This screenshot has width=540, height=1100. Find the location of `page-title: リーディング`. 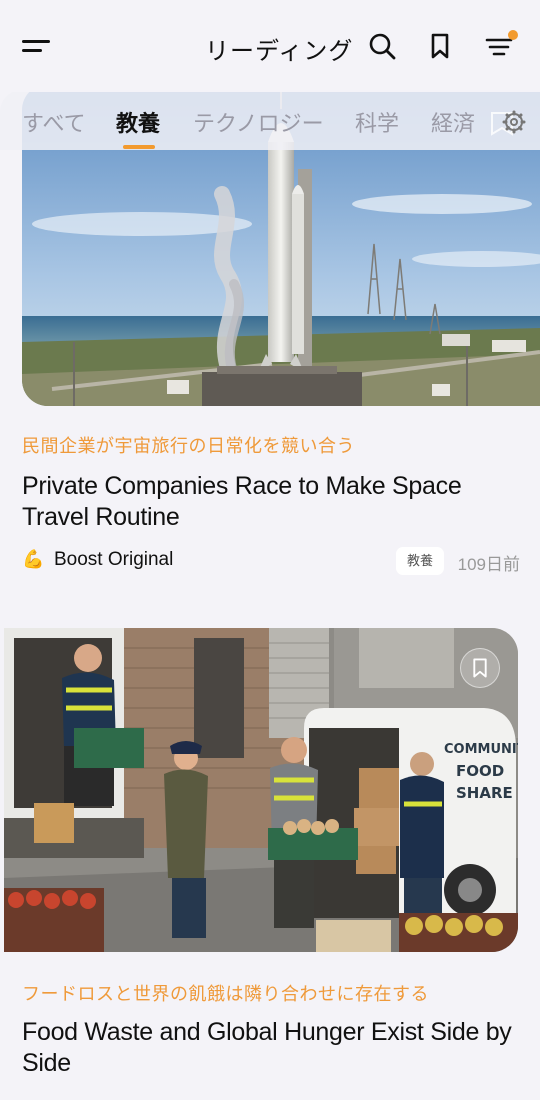

page-title: リーディング is located at coordinates (279, 51).